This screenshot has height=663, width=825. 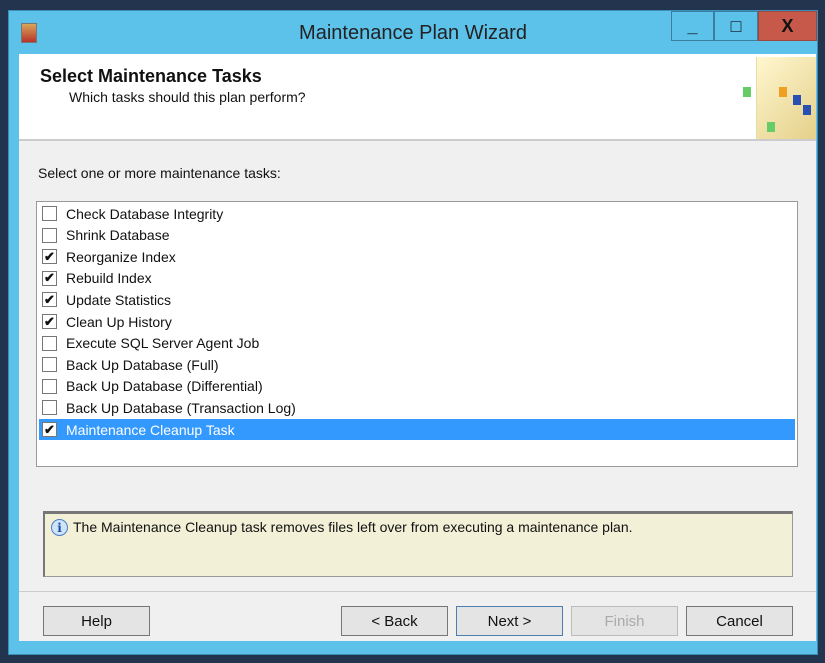 What do you see at coordinates (109, 278) in the screenshot?
I see `task-label: Rebuild Index` at bounding box center [109, 278].